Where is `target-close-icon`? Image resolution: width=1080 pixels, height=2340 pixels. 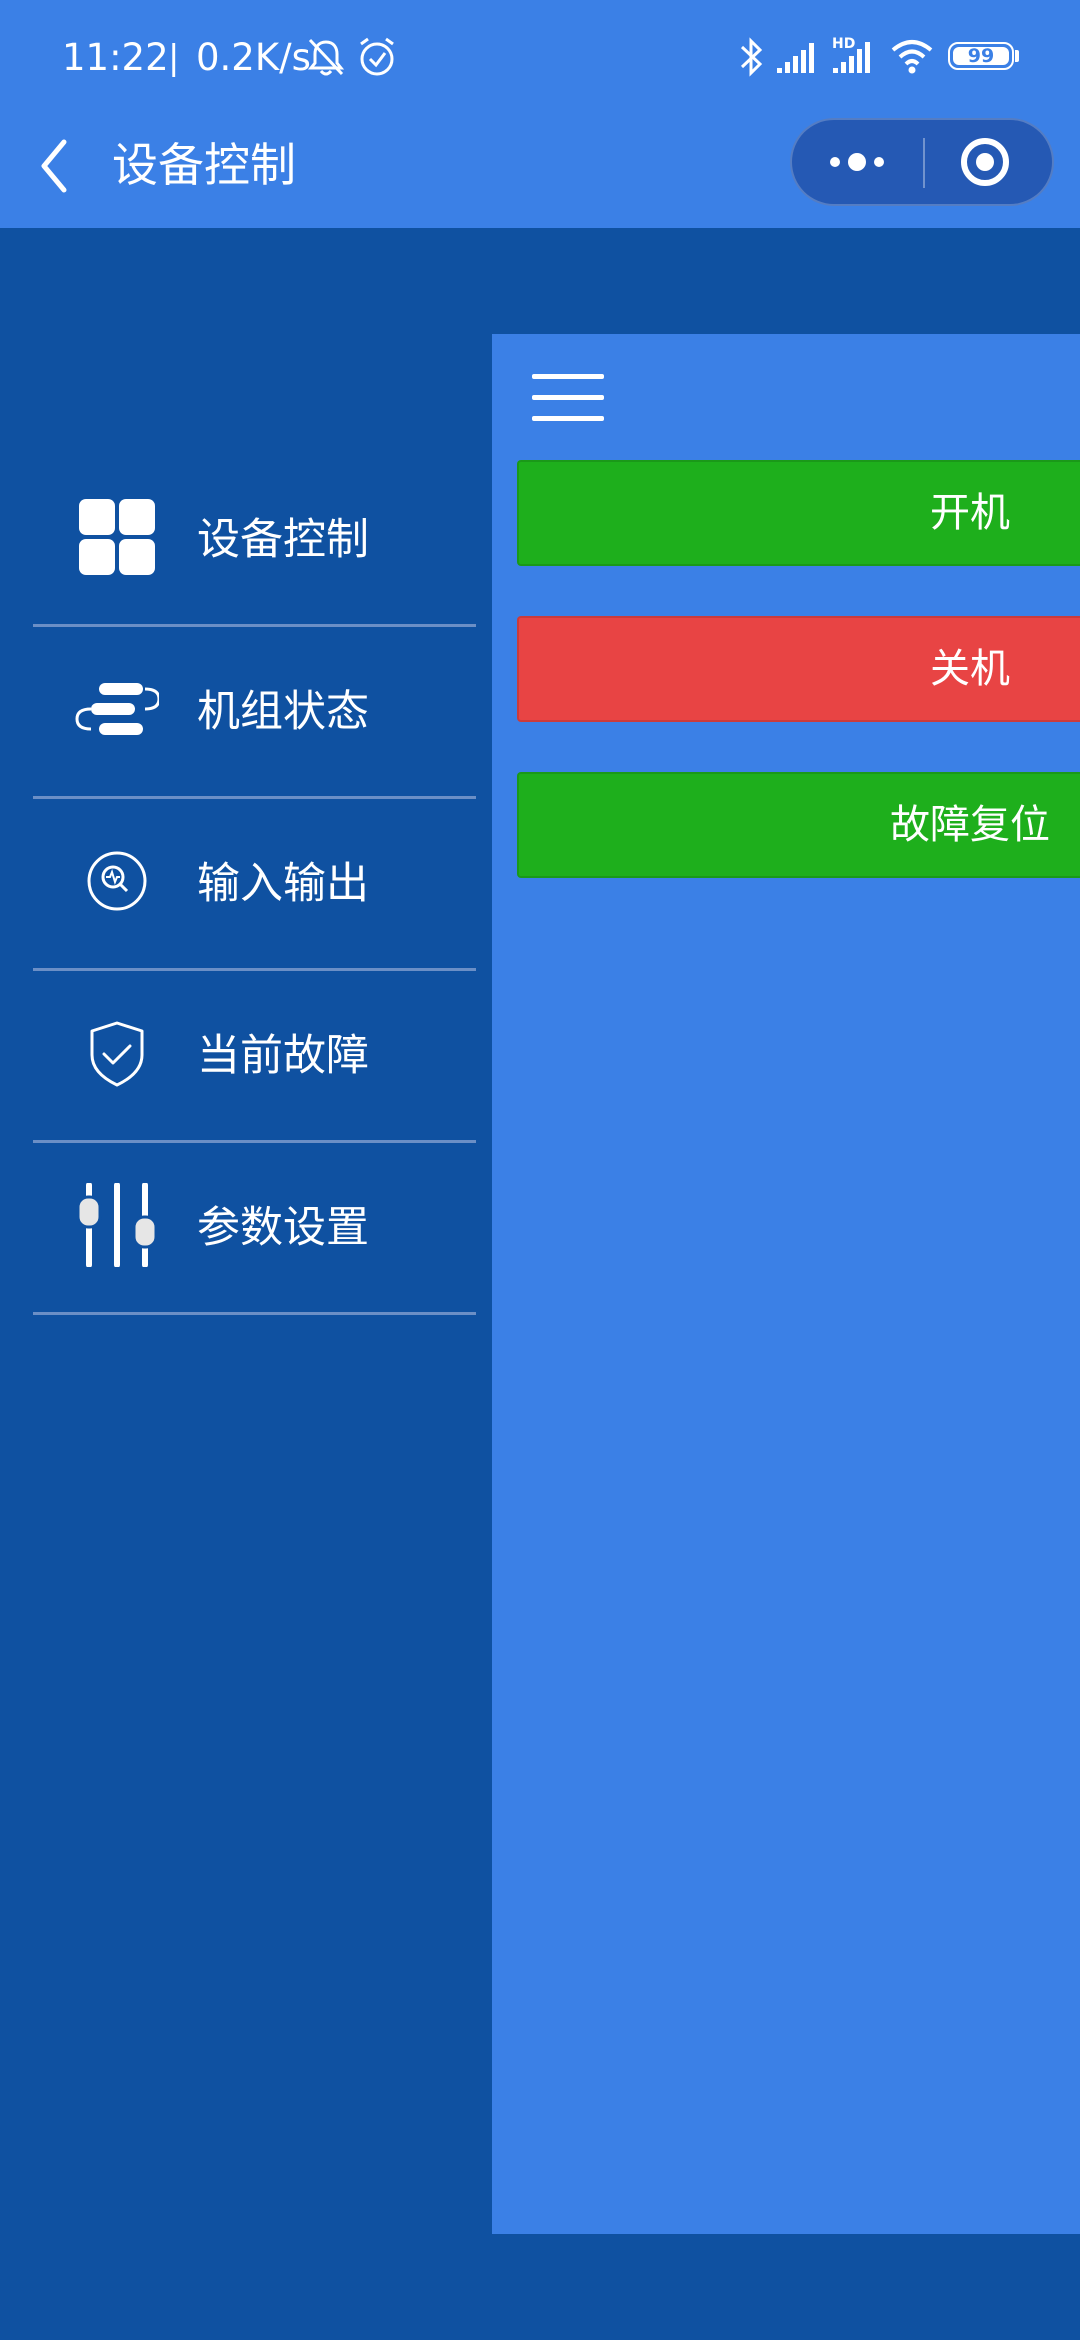
target-close-icon is located at coordinates (985, 162).